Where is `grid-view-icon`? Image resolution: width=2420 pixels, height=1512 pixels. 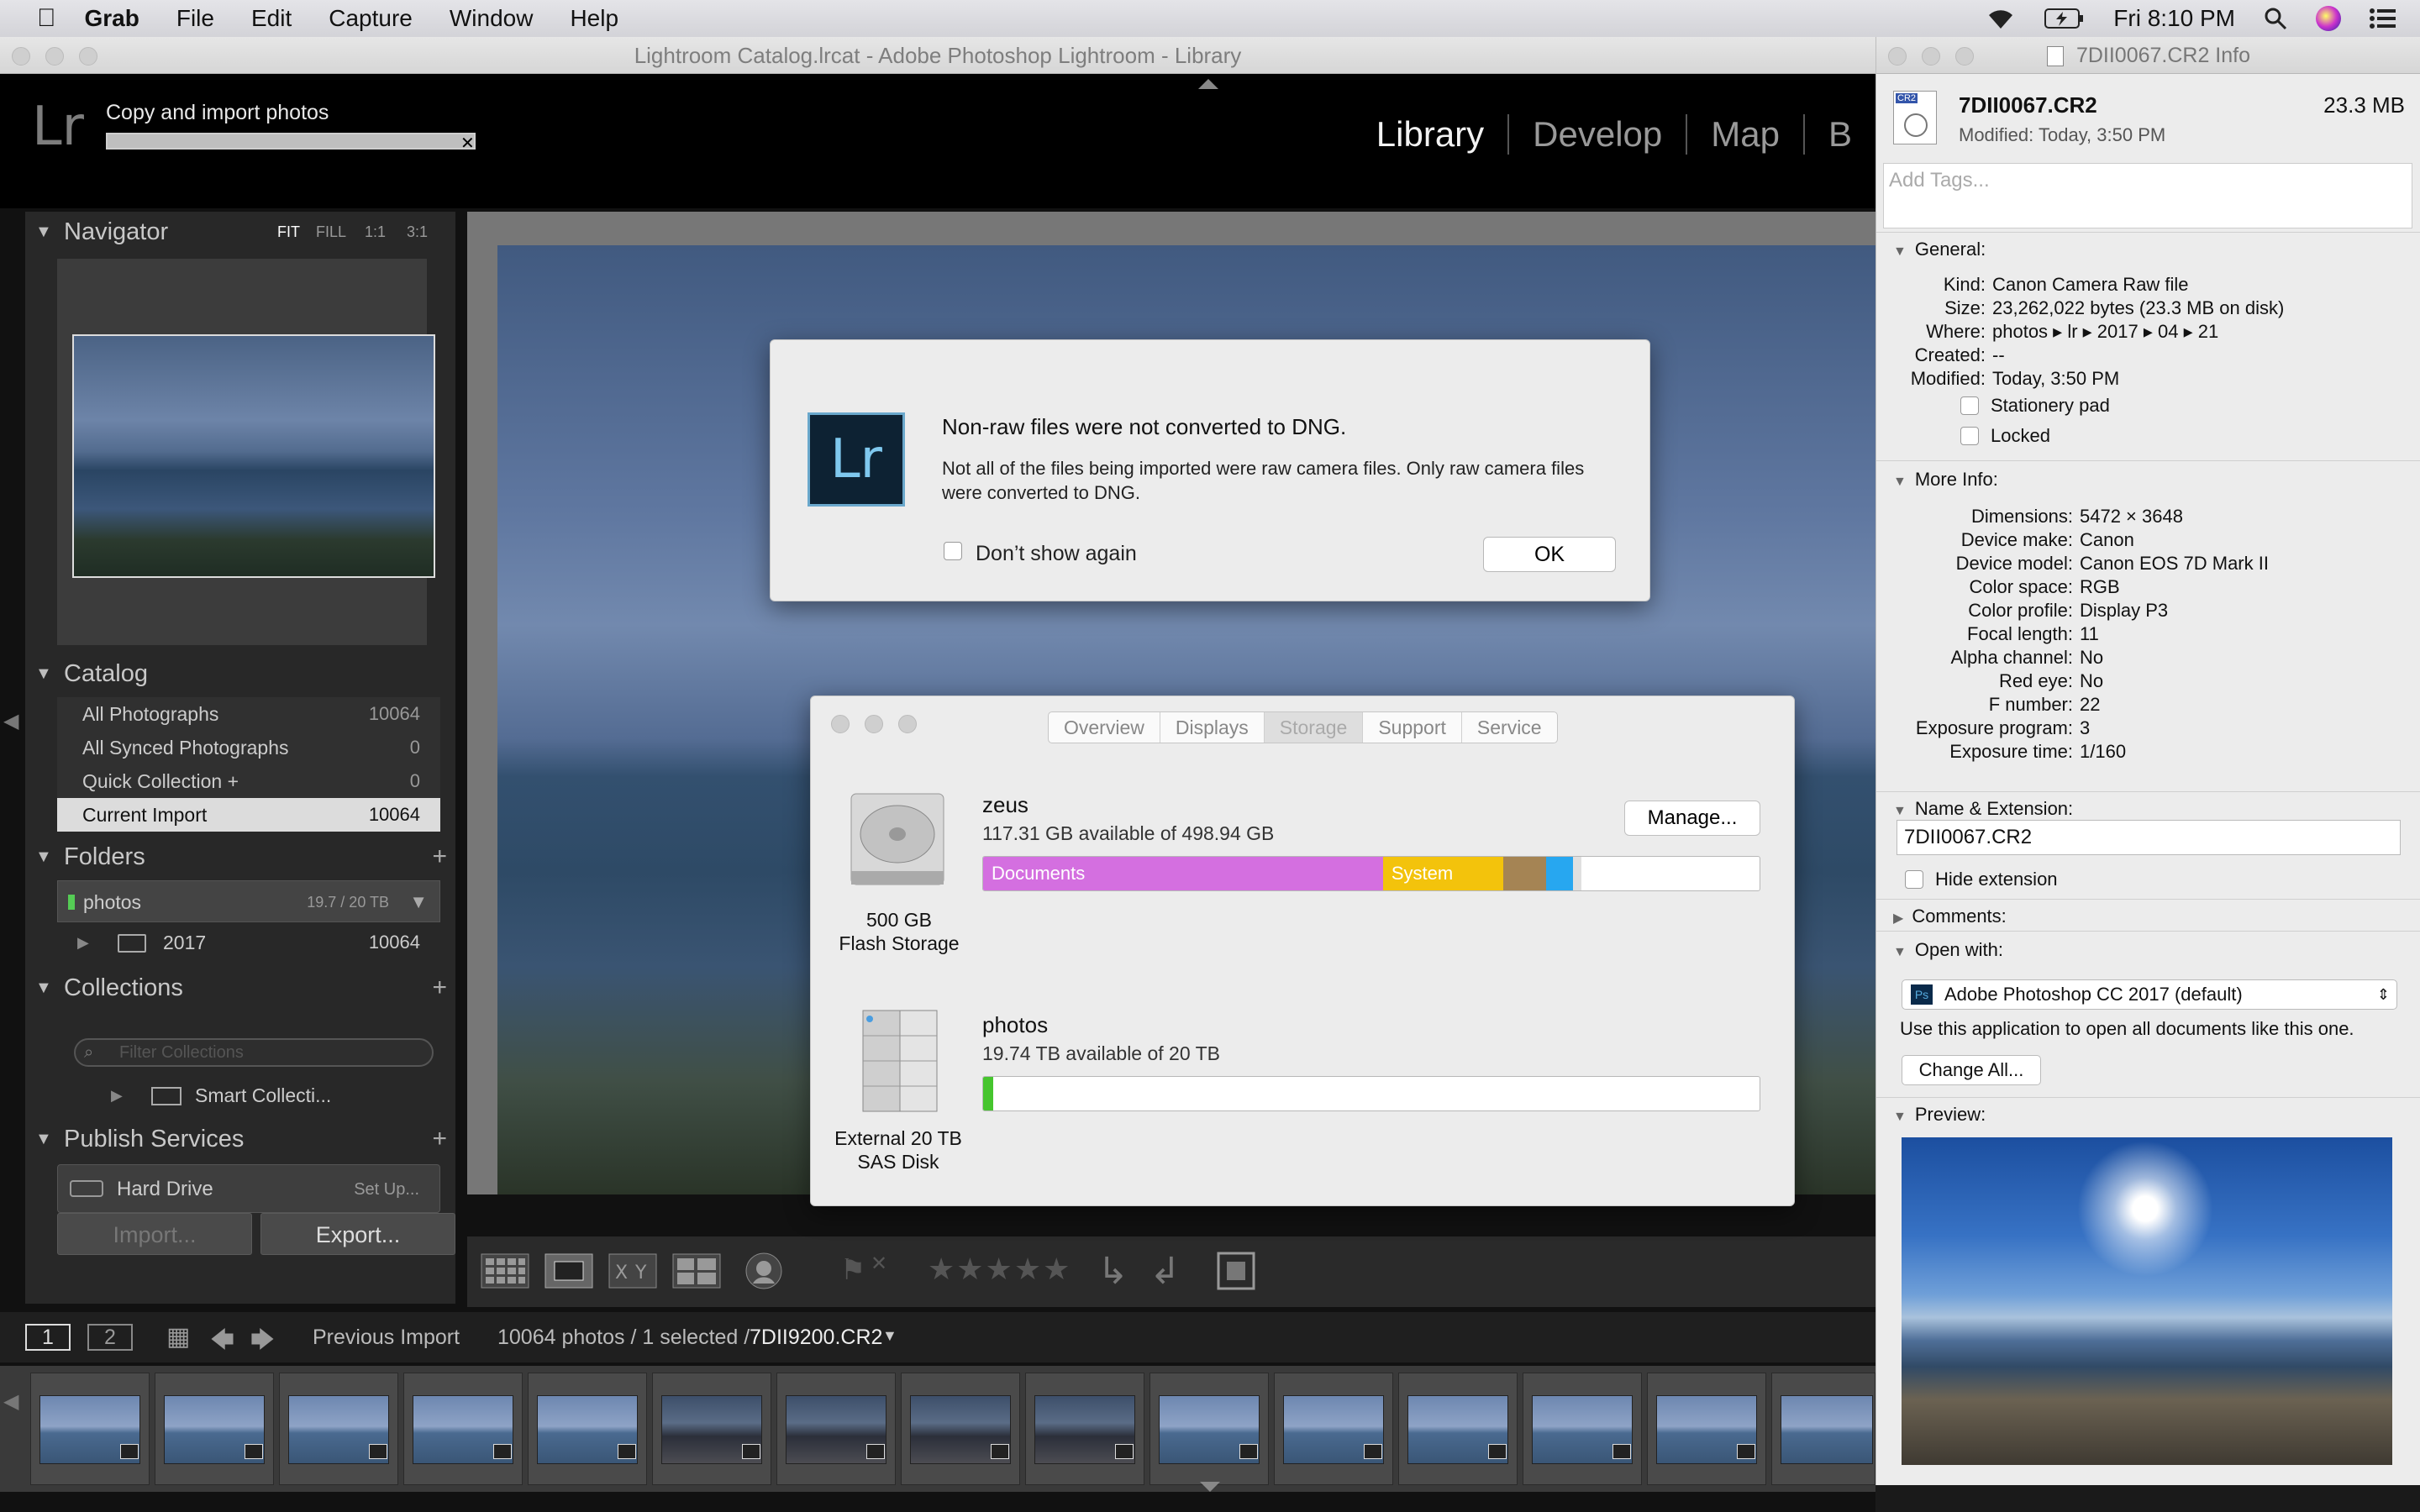
grid-view-icon is located at coordinates (505, 1271).